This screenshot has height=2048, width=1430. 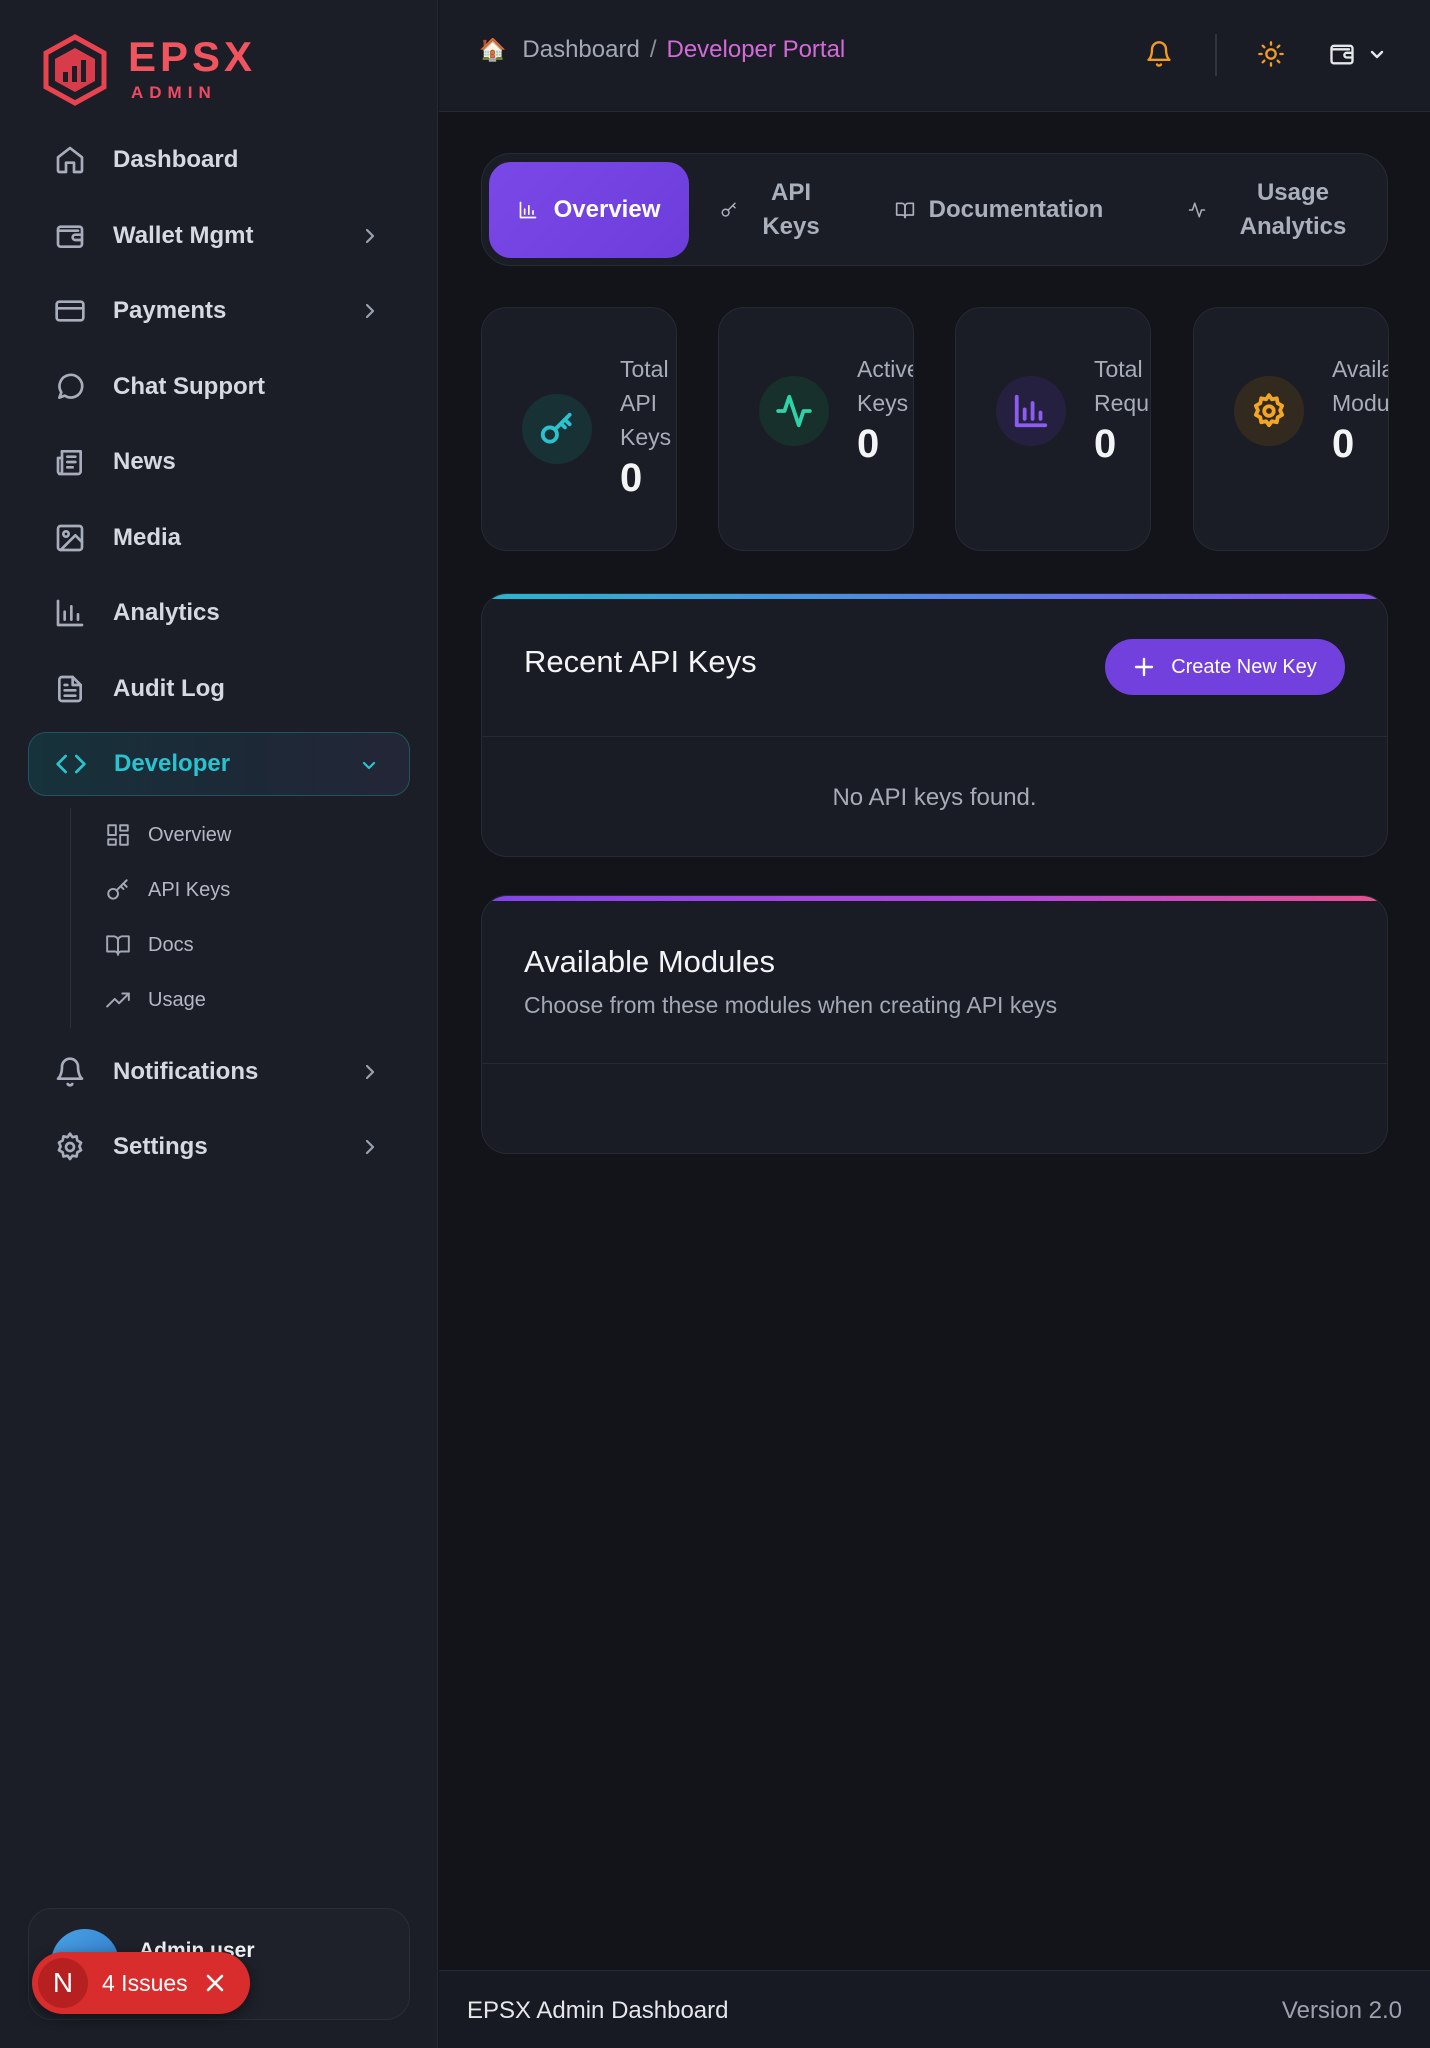 I want to click on tab-overview: Overview, so click(x=589, y=210).